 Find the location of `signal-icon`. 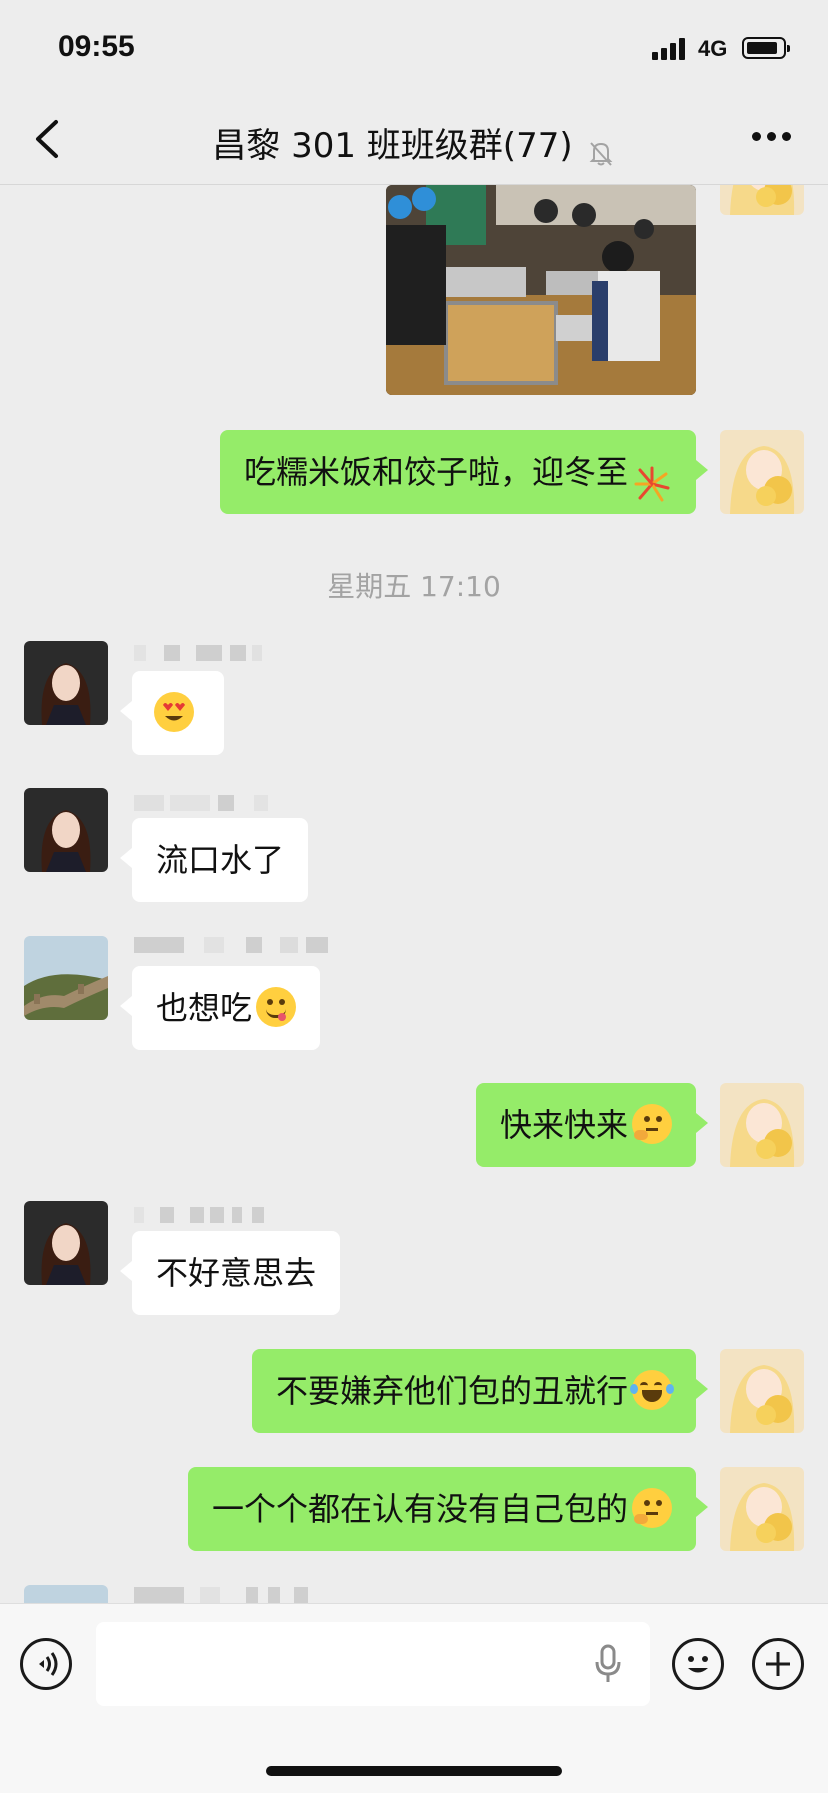

signal-icon is located at coordinates (670, 49).